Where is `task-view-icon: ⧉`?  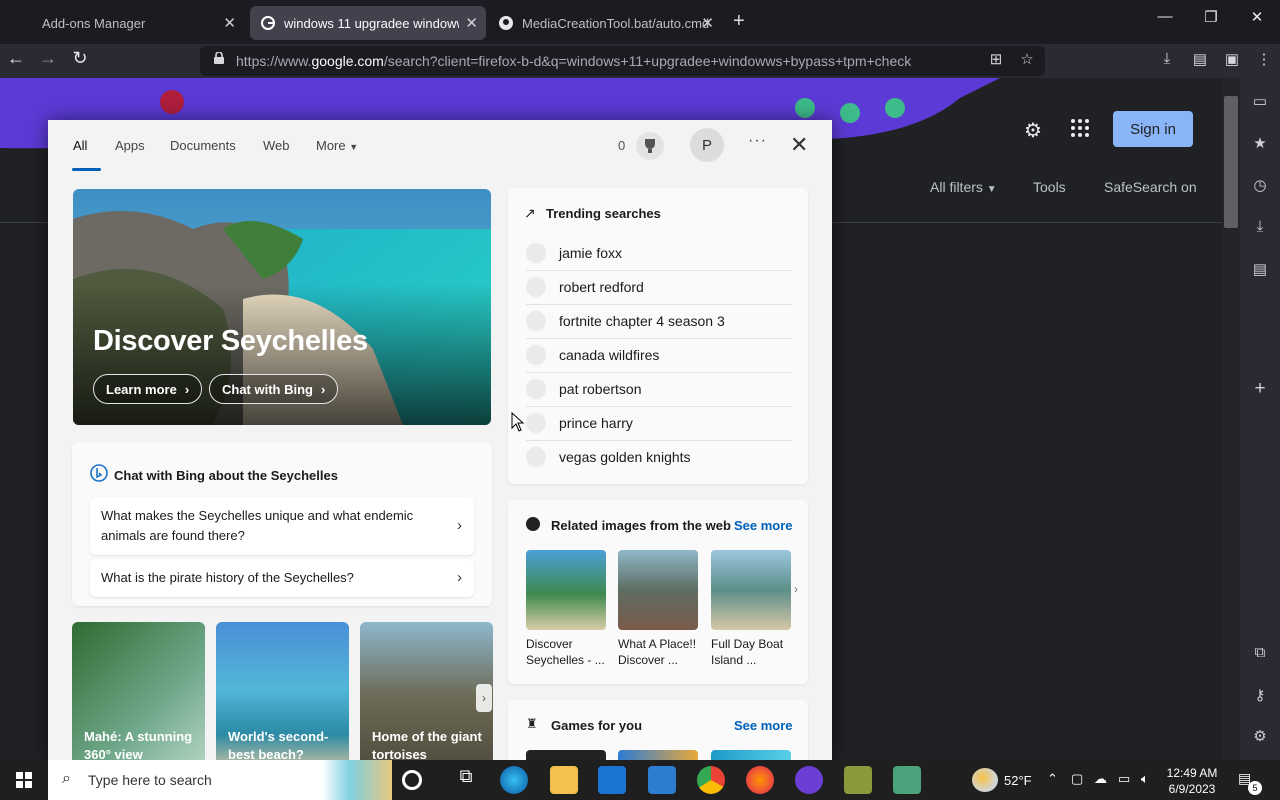
task-view-icon: ⧉ is located at coordinates (466, 780).